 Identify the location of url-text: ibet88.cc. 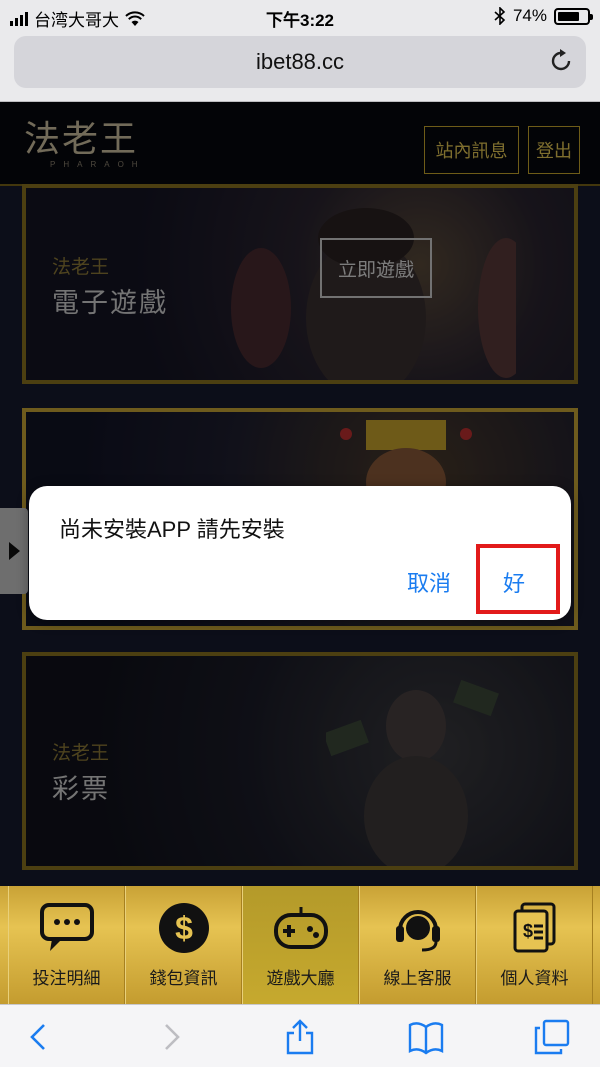
(300, 61).